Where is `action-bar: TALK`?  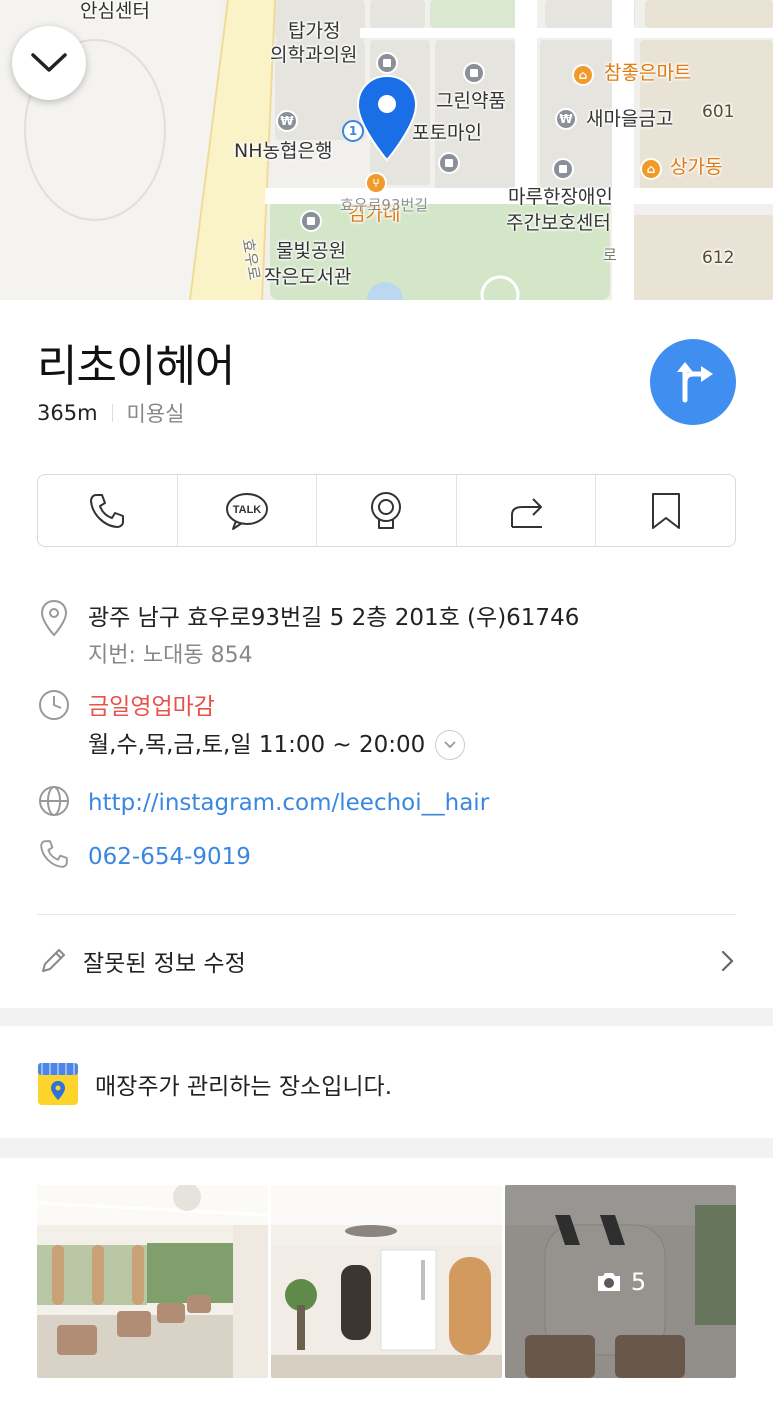 action-bar: TALK is located at coordinates (386, 510).